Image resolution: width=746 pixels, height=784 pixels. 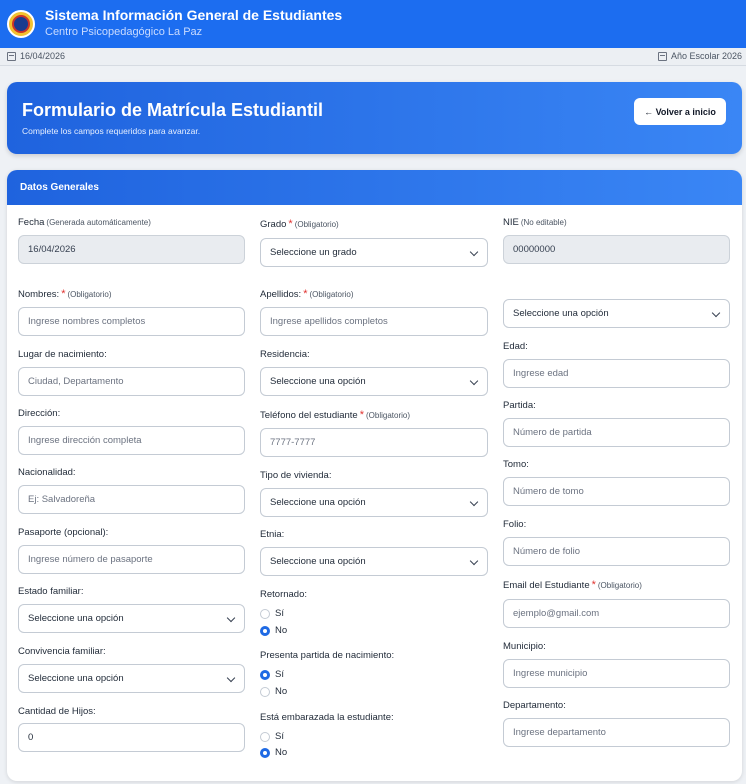 What do you see at coordinates (327, 717) in the screenshot?
I see `embarazada-label: Está embarazada la estudiante:` at bounding box center [327, 717].